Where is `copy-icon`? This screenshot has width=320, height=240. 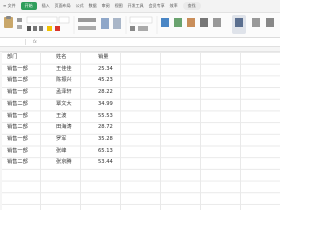 copy-icon is located at coordinates (19, 27).